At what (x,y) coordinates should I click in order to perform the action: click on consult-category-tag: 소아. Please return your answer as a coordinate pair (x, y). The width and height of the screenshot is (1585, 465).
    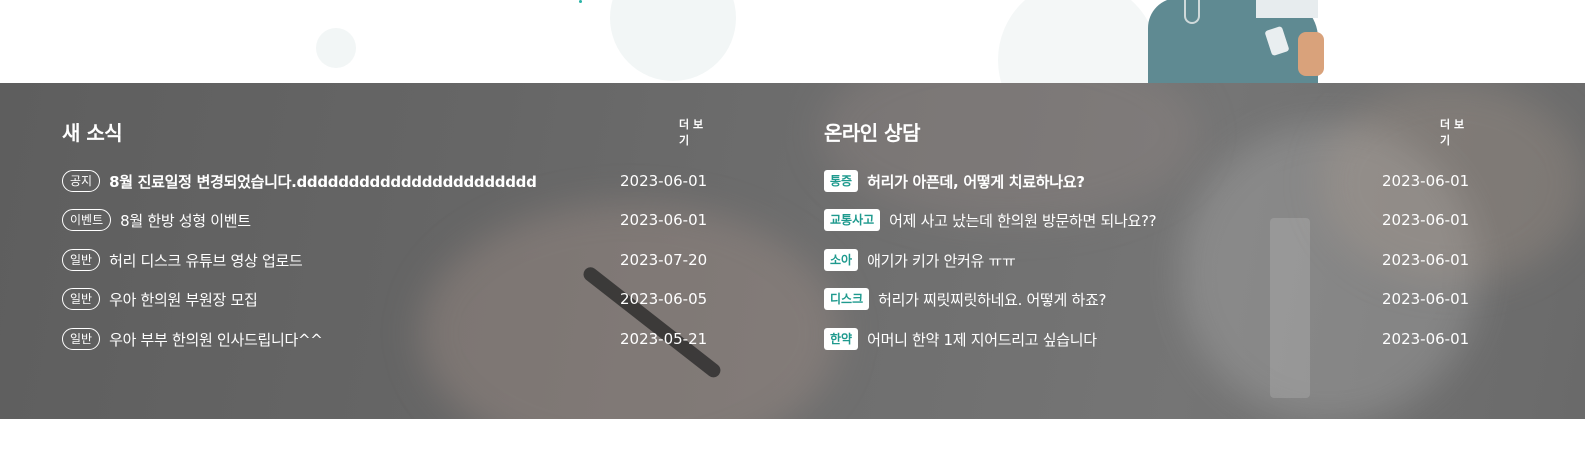
    Looking at the image, I should click on (841, 260).